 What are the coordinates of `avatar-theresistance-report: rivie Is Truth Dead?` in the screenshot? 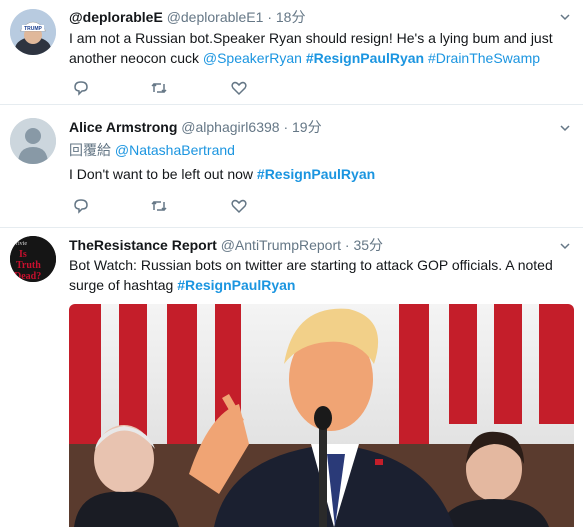 It's located at (33, 259).